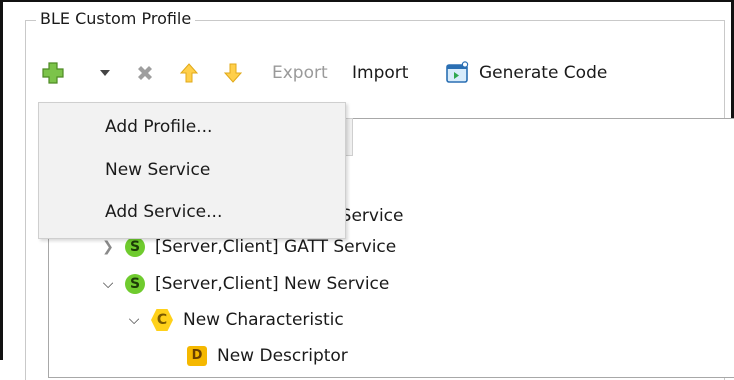 The width and height of the screenshot is (734, 380). Describe the element at coordinates (282, 356) in the screenshot. I see `tree-row-label: New Descriptor` at that location.